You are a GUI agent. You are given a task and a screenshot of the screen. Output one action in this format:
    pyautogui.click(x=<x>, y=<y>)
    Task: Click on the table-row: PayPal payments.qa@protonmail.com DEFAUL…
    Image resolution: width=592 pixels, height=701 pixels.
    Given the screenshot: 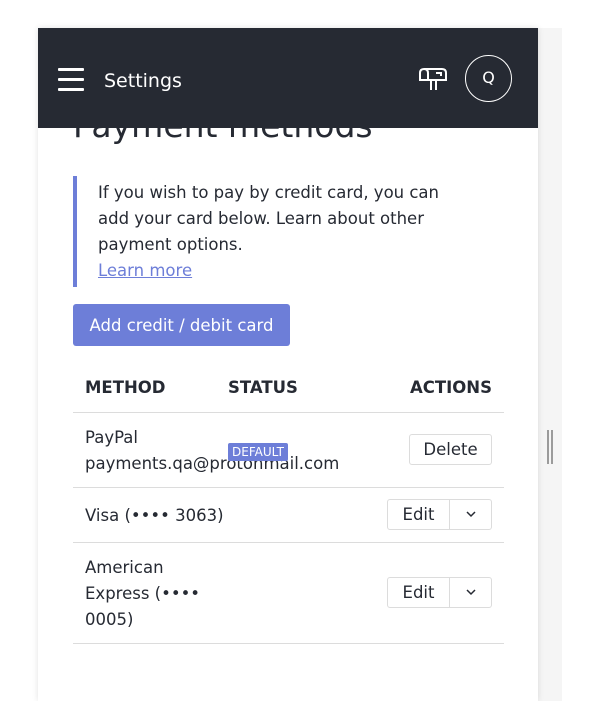 What is the action you would take?
    pyautogui.click(x=288, y=450)
    